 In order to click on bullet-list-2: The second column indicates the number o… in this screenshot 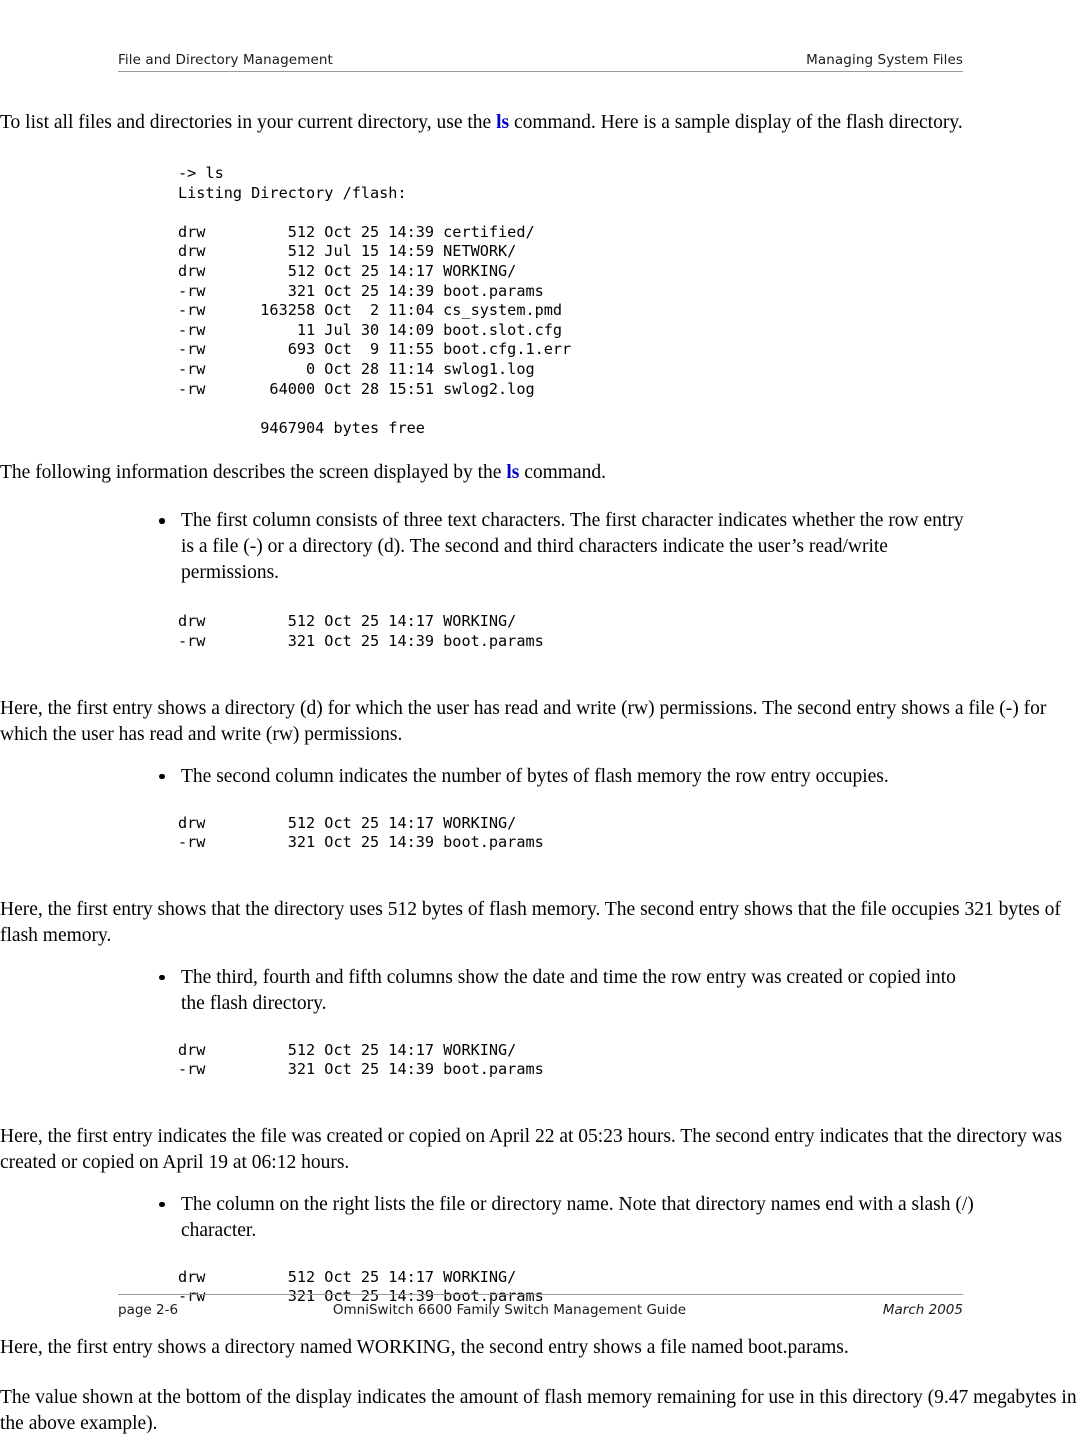, I will do `click(540, 777)`.